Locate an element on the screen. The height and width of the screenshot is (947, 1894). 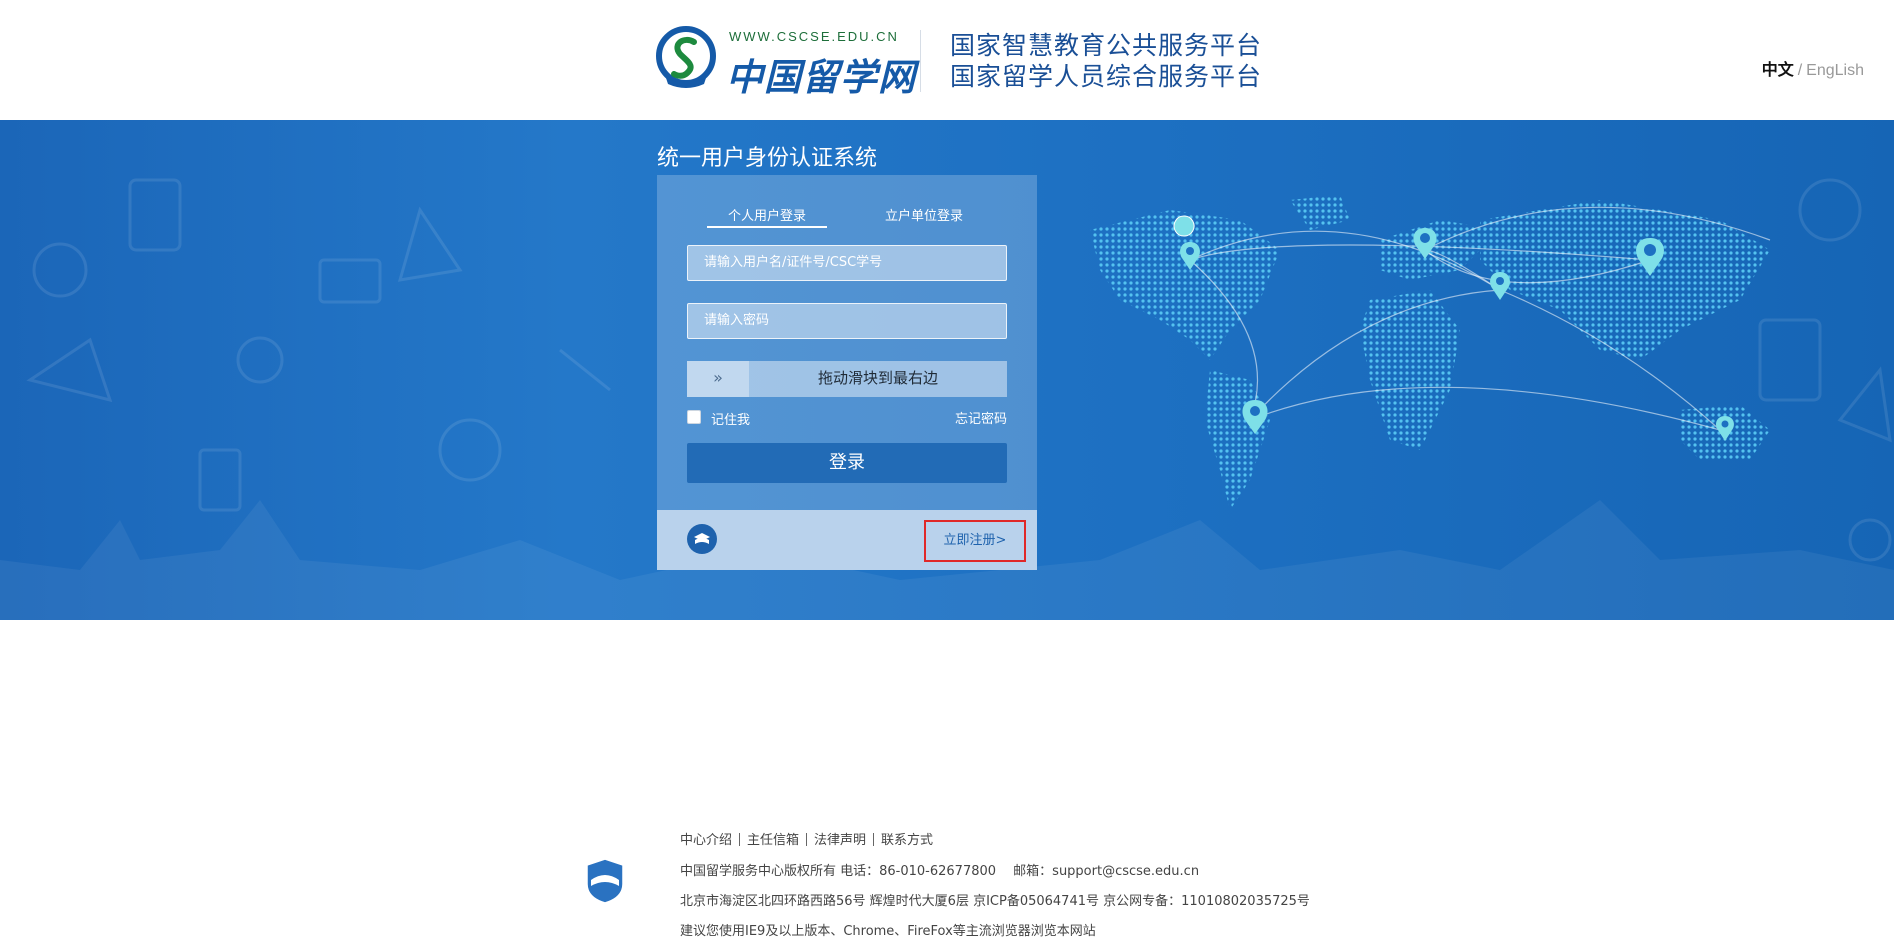
book-icon is located at coordinates (702, 539).